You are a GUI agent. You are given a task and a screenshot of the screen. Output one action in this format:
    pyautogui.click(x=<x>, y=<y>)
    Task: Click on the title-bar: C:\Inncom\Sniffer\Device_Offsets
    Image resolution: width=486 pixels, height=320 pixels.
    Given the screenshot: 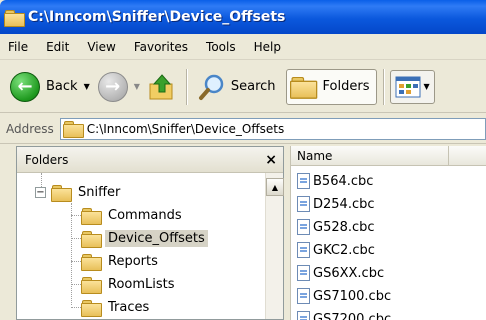 What is the action you would take?
    pyautogui.click(x=243, y=17)
    